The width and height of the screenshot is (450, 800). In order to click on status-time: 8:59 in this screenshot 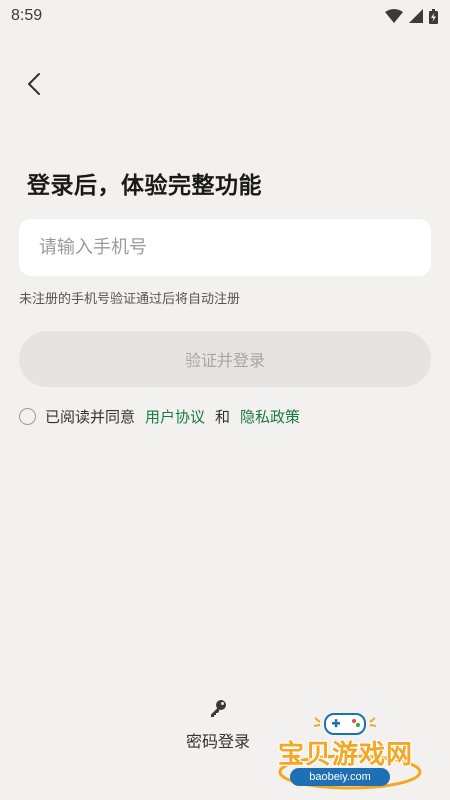, I will do `click(27, 15)`.